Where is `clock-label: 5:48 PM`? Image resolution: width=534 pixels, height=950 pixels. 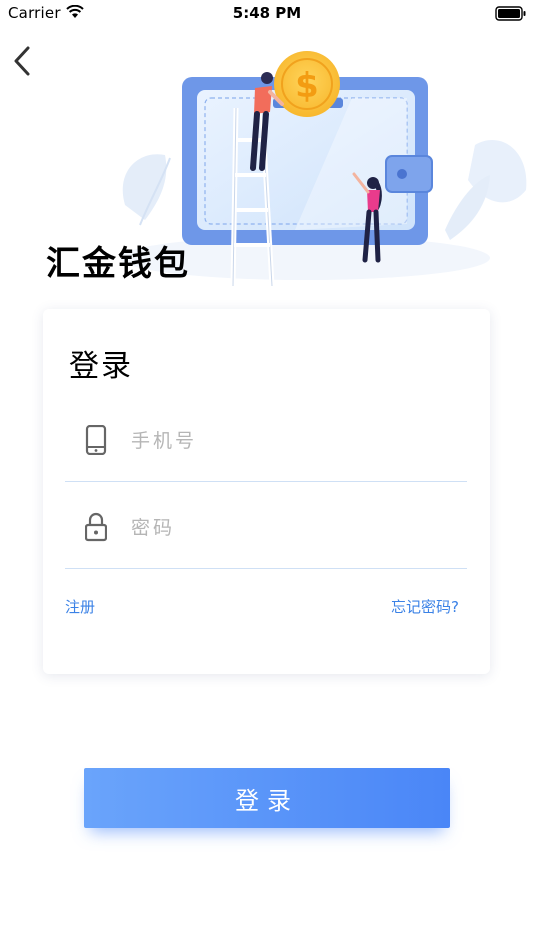
clock-label: 5:48 PM is located at coordinates (267, 13).